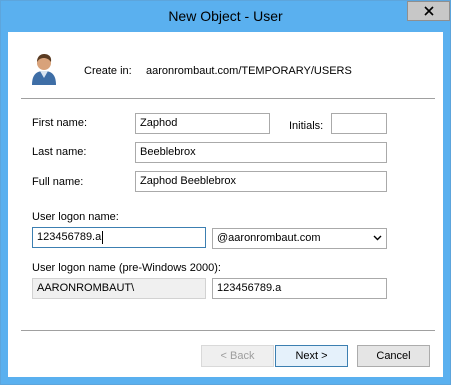  Describe the element at coordinates (69, 237) in the screenshot. I see `logon-name-value: 123456789.a` at that location.